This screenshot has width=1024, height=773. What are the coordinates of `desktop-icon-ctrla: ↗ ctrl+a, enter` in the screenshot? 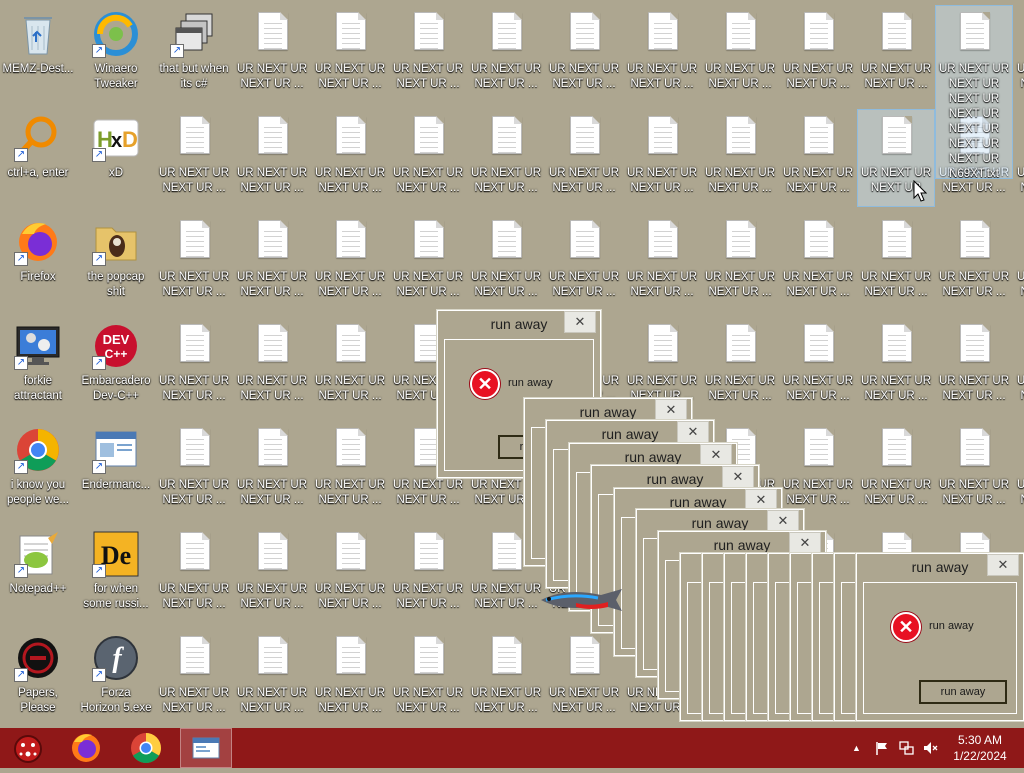 It's located at (38, 158).